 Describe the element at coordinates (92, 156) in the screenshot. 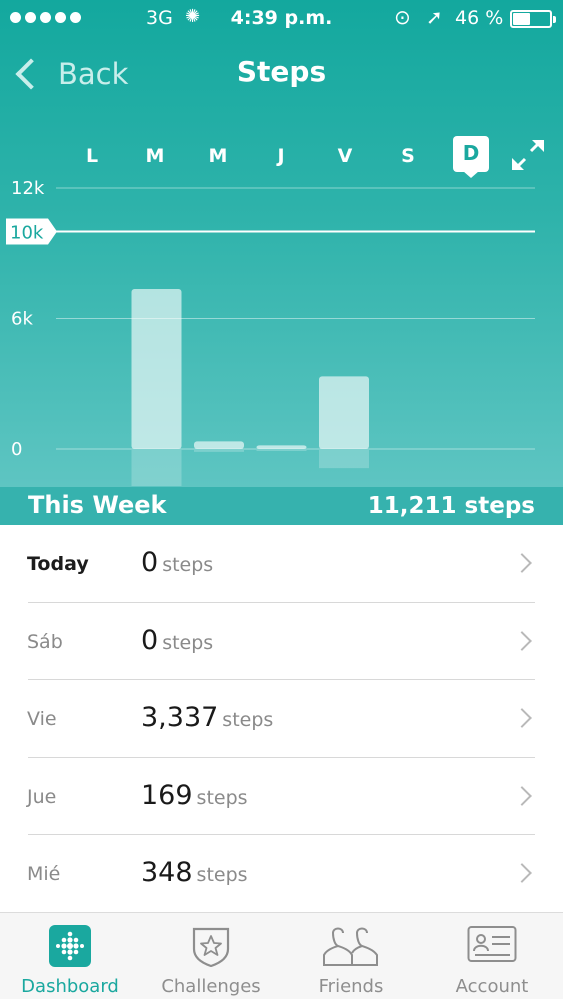

I see `day-tab-0: L` at that location.